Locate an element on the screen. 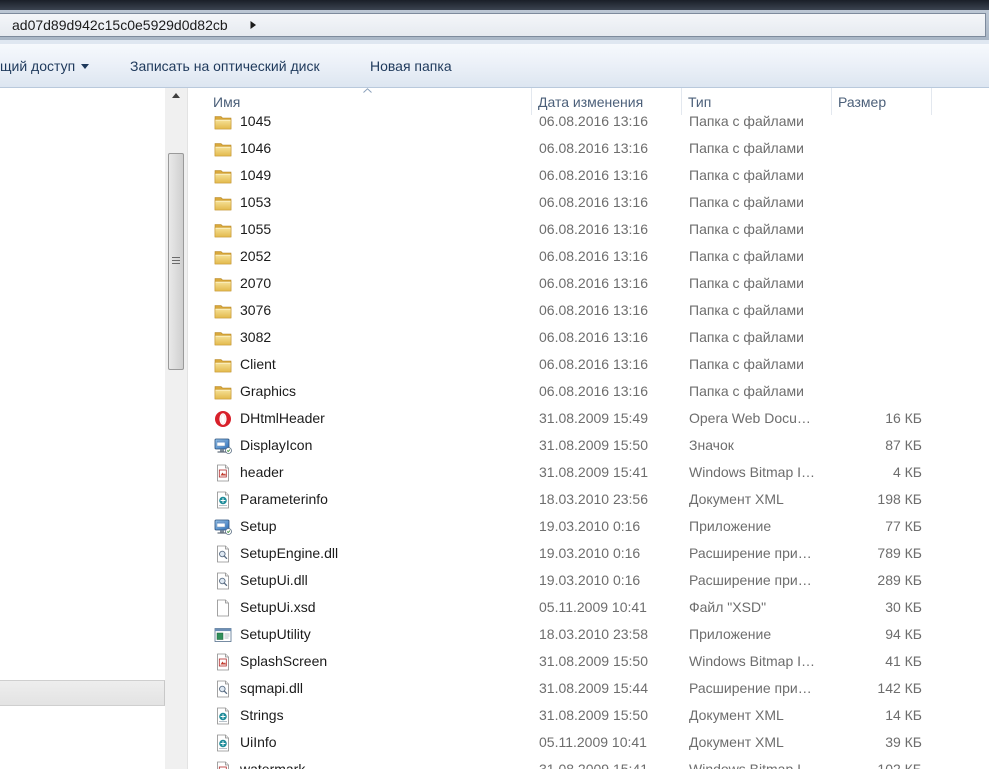 This screenshot has height=769, width=989. new-folder-button: Новая папка is located at coordinates (411, 65).